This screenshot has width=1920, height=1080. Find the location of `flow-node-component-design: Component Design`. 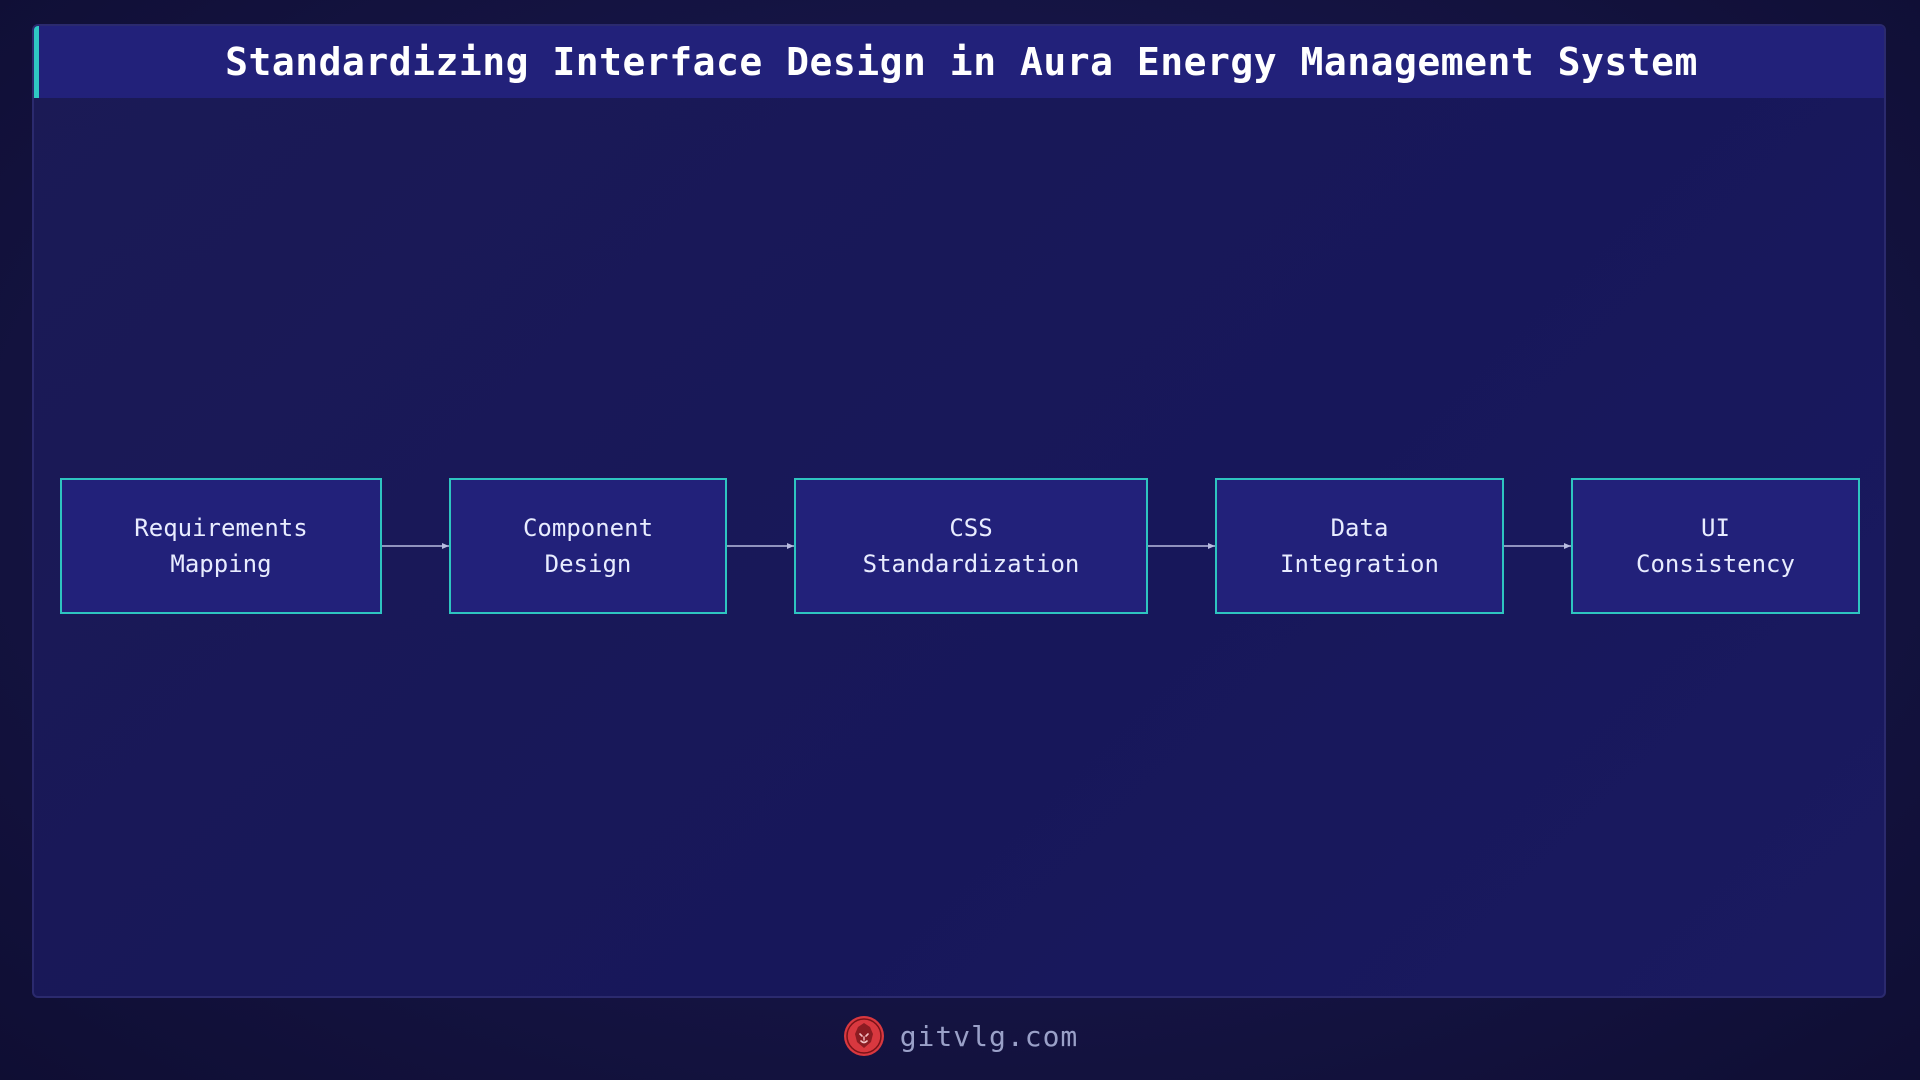

flow-node-component-design: Component Design is located at coordinates (588, 546).